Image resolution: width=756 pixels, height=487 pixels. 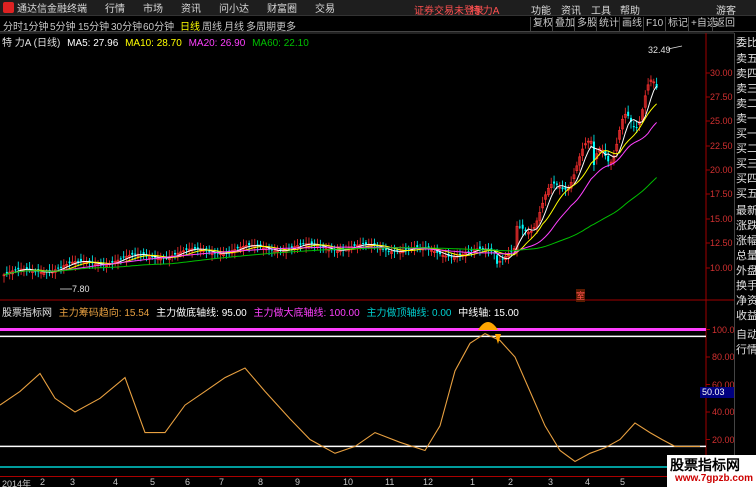 What do you see at coordinates (721, 146) in the screenshot?
I see `price-tick: 22.50` at bounding box center [721, 146].